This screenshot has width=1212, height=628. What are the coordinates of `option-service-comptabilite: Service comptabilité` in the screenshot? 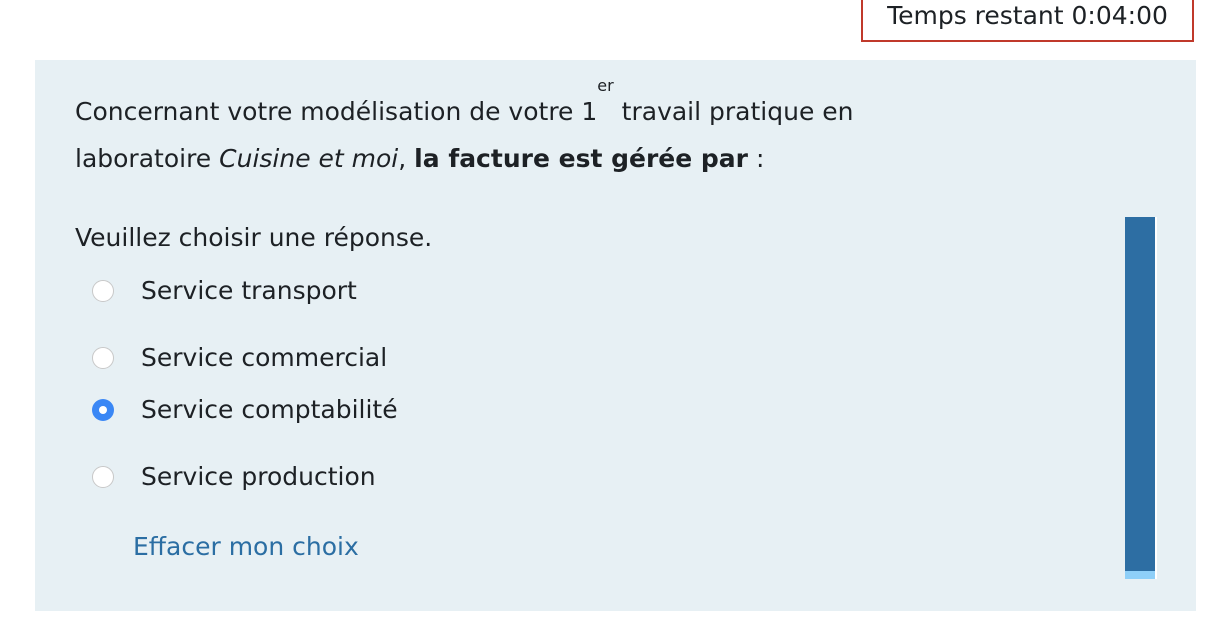 It's located at (245, 409).